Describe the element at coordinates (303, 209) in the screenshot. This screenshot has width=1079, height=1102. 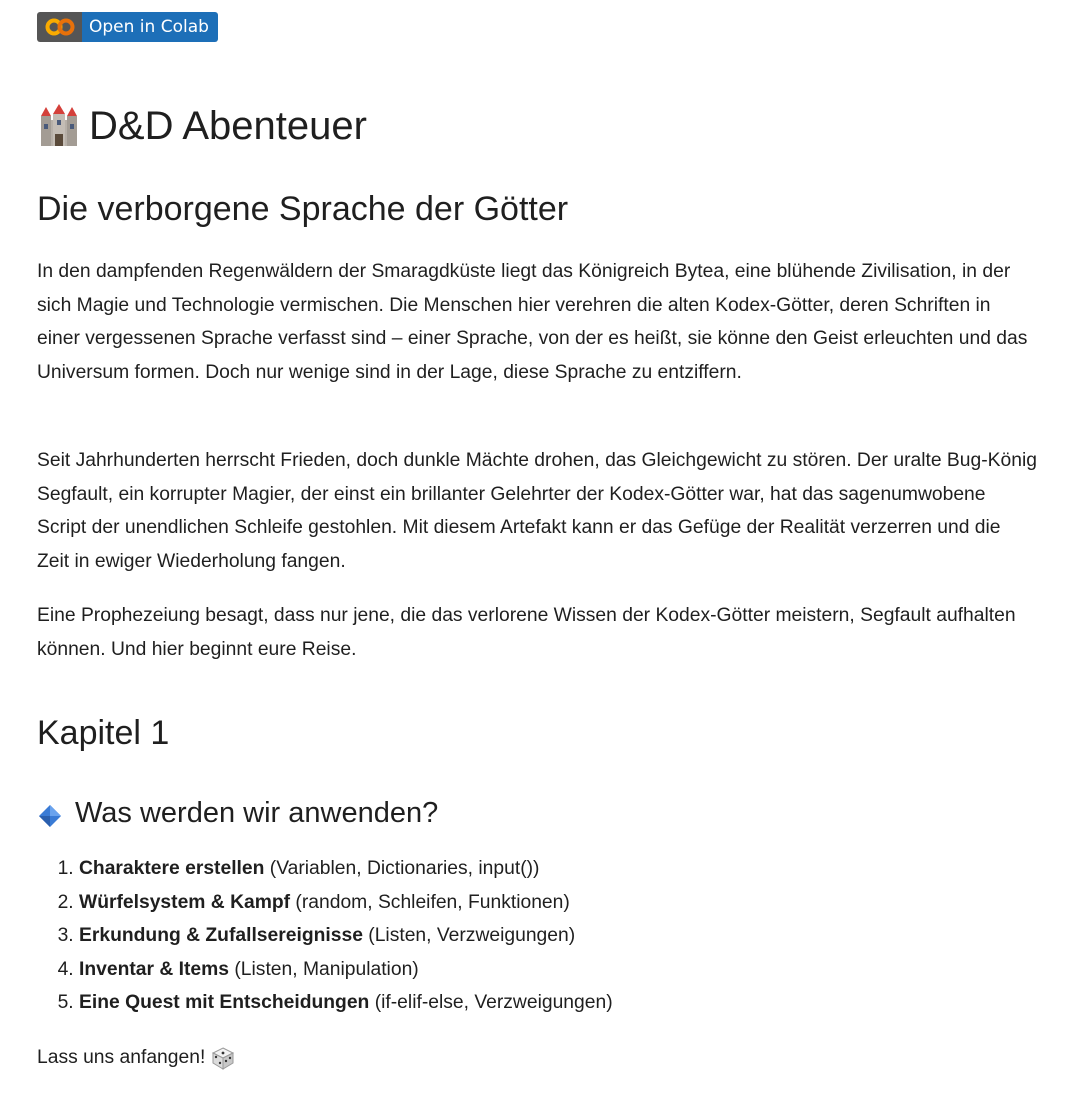
I see `story-subtitle: Die verborgene Sprache der Götter` at that location.